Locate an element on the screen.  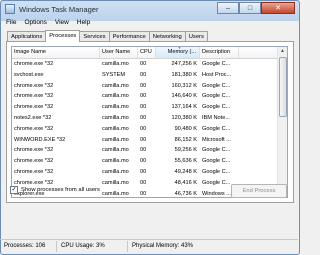
tab-processes: Processes is located at coordinates (63, 36).